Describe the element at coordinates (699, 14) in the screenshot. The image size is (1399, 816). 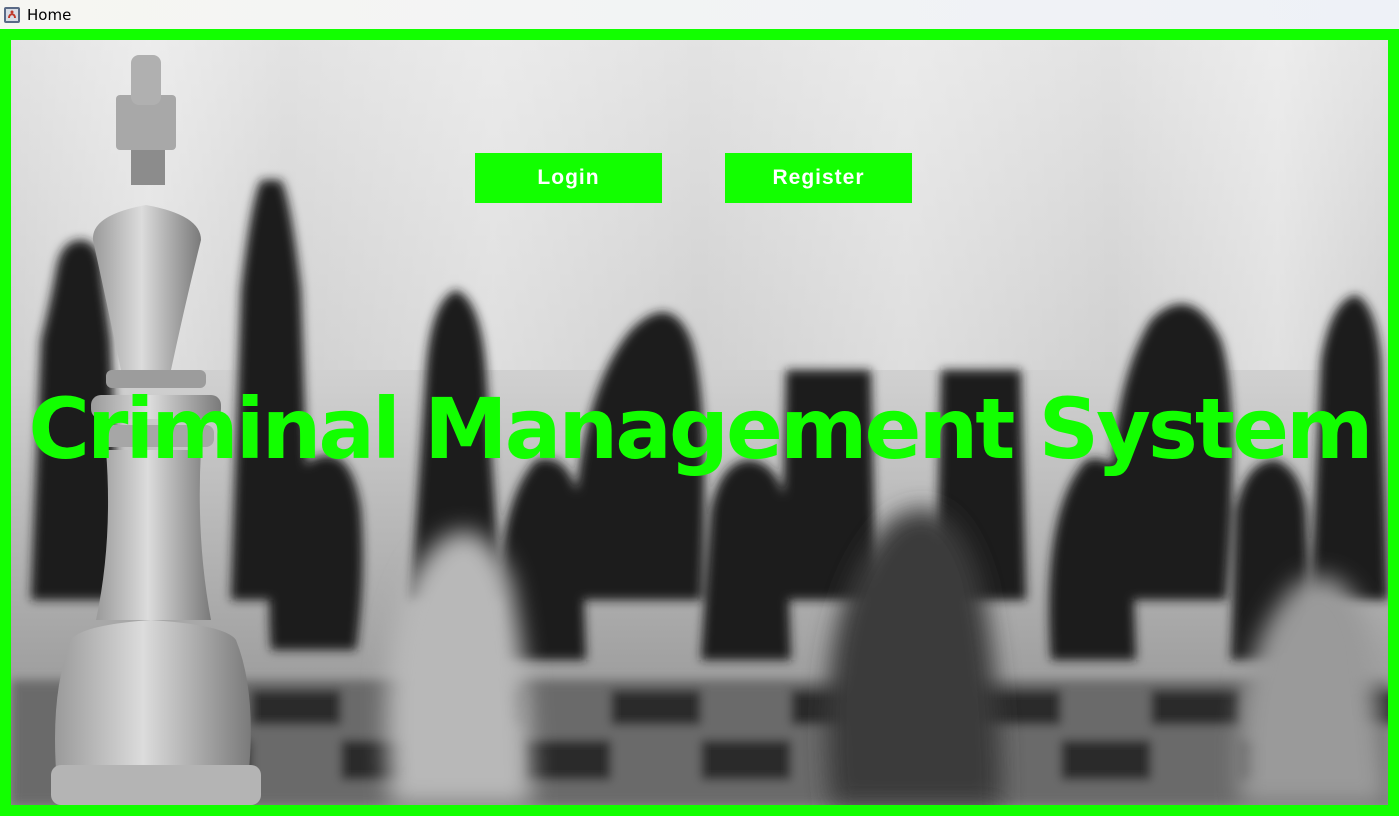
I see `window-titlebar: Home` at that location.